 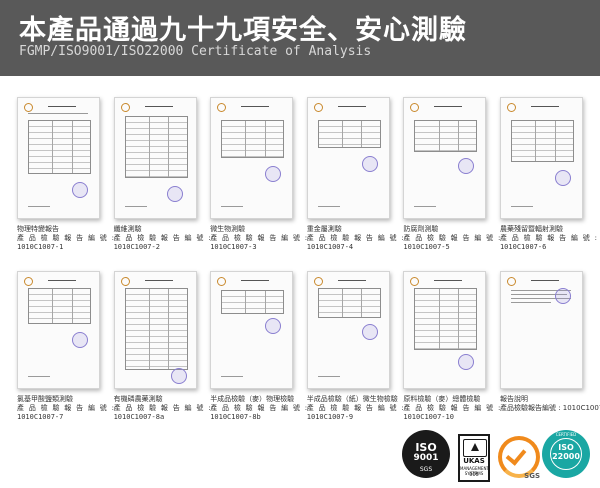 I want to click on report-number: 1010C1007-8a, so click(x=139, y=417).